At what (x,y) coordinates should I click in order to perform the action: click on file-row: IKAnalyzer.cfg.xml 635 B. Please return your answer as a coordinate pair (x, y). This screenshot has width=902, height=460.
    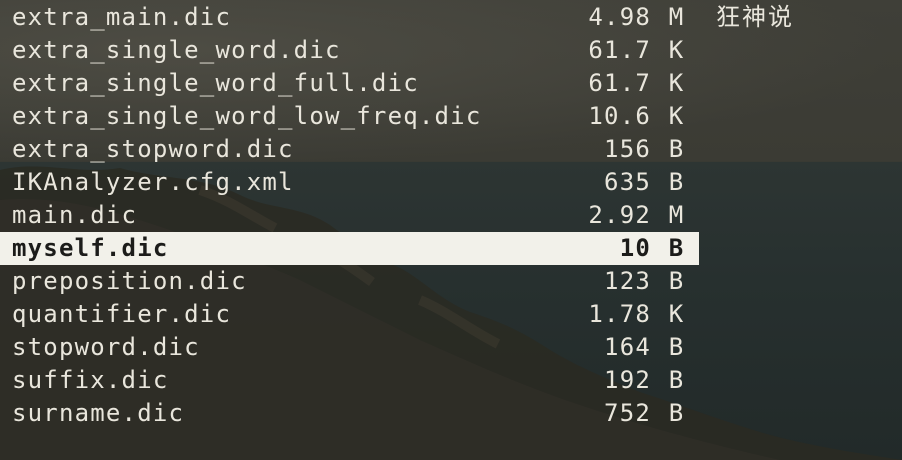
    Looking at the image, I should click on (349, 182).